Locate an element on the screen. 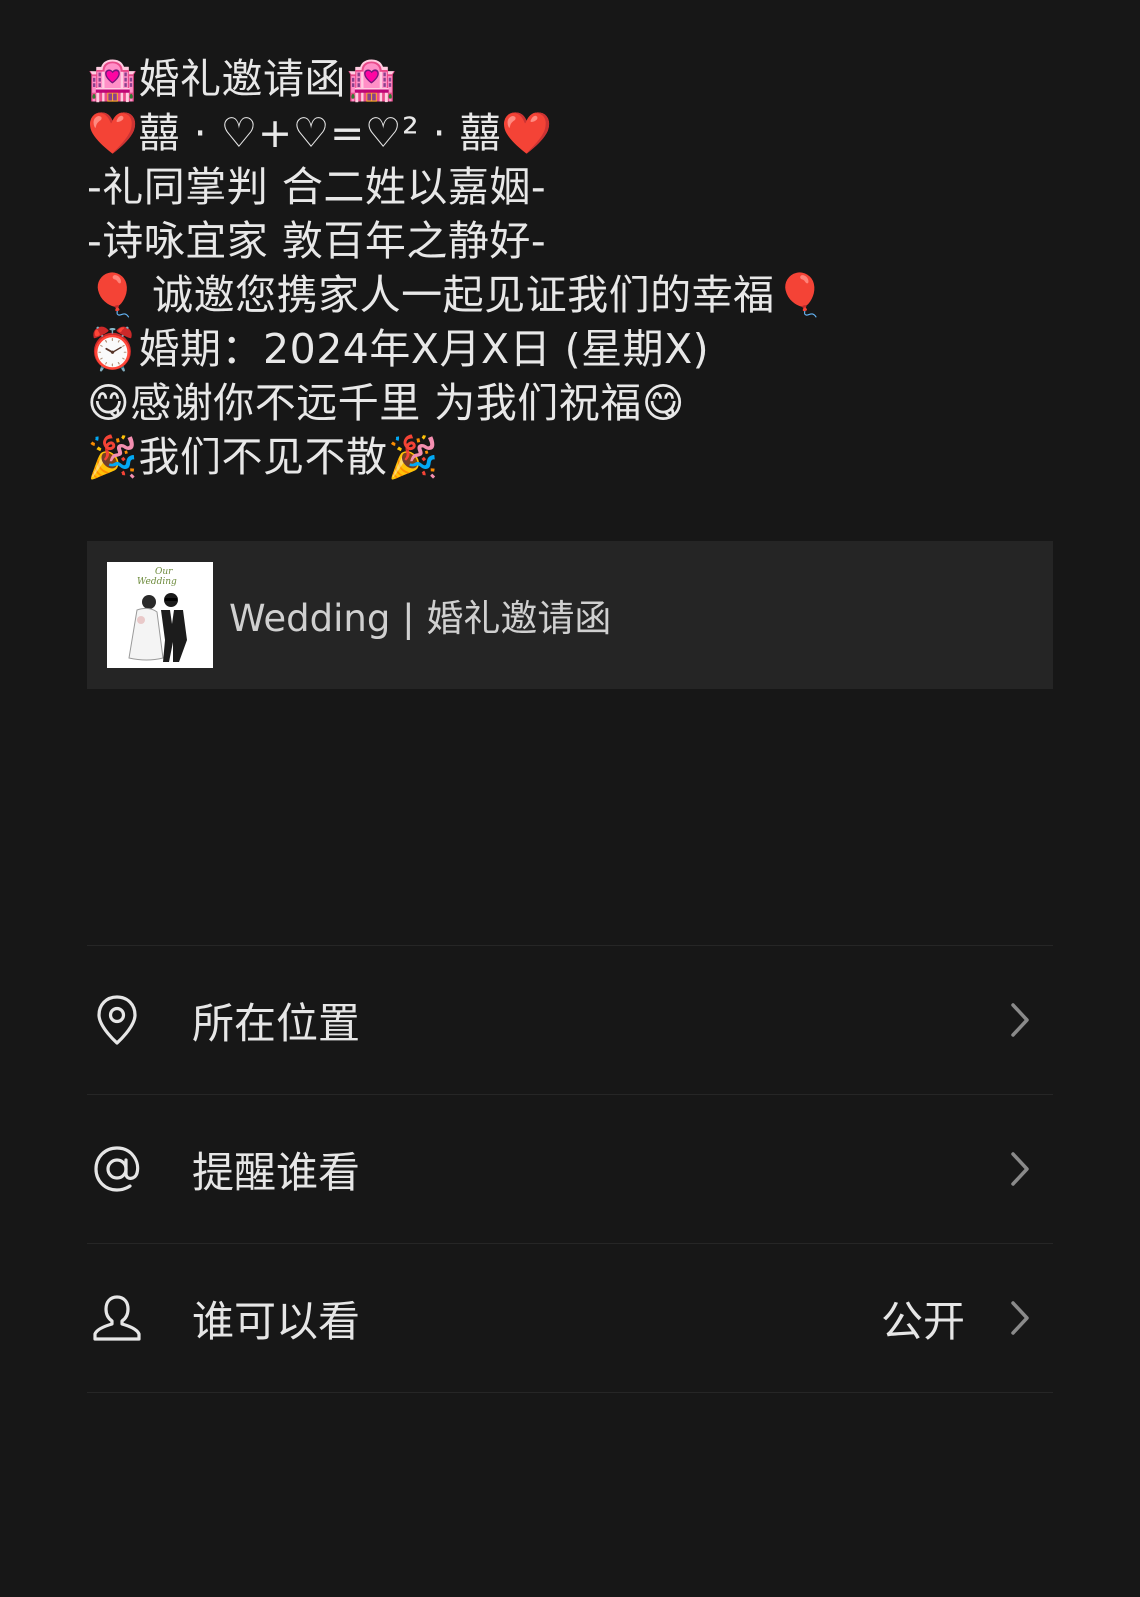  option-location: 所在位置 is located at coordinates (570, 1020).